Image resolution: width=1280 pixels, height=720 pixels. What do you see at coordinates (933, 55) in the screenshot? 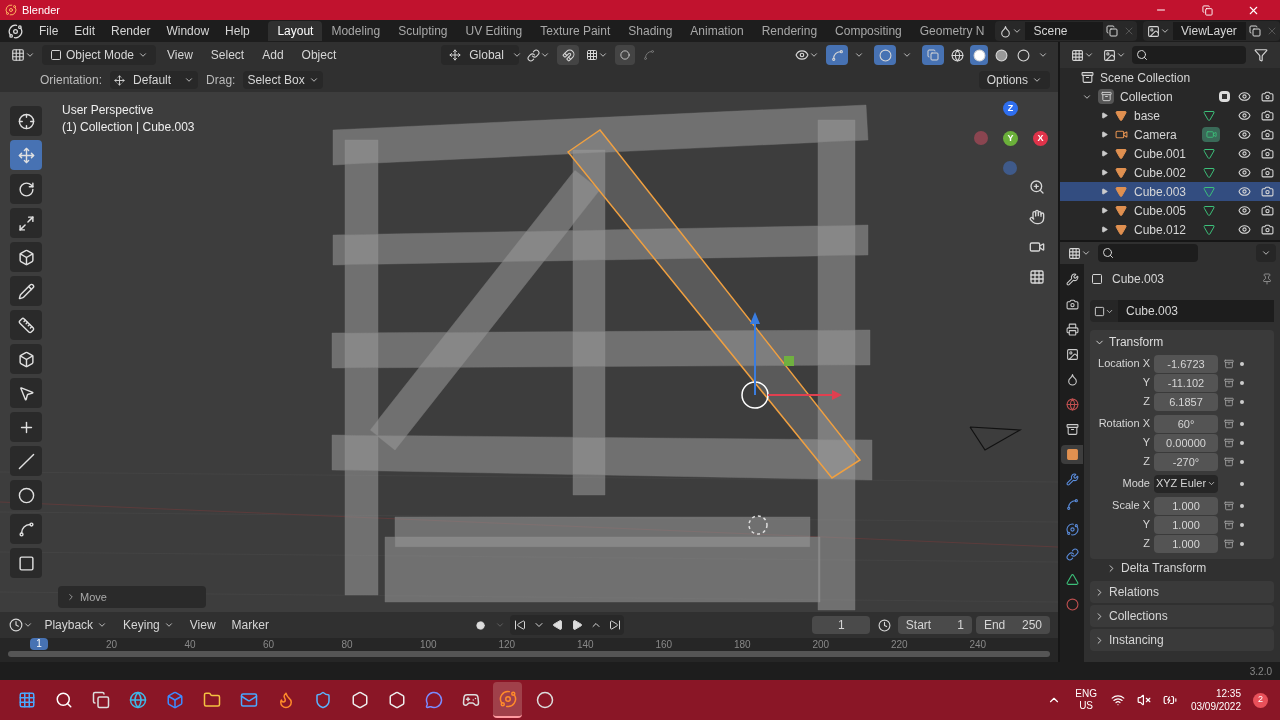
I see `xray-icon` at bounding box center [933, 55].